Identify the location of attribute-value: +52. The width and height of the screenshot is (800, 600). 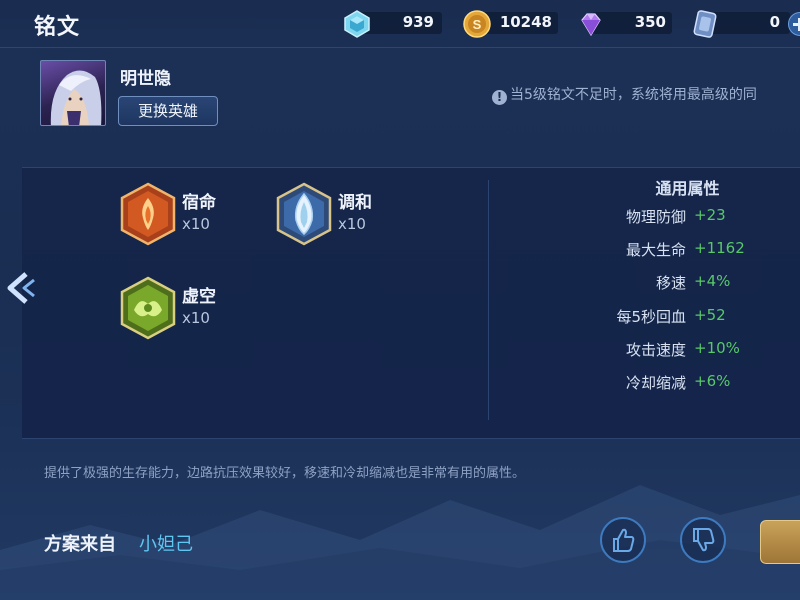
(710, 315).